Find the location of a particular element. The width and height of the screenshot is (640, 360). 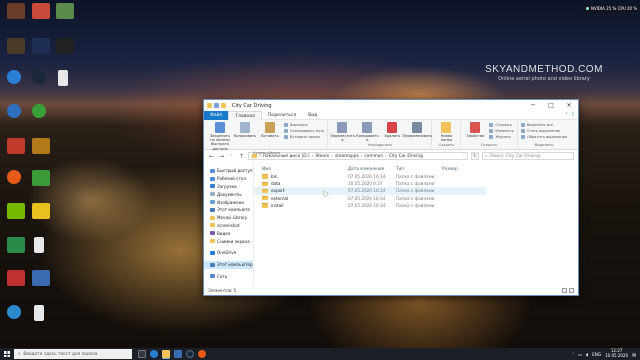

clock: 12:27 10.05.2020 is located at coordinates (616, 353).